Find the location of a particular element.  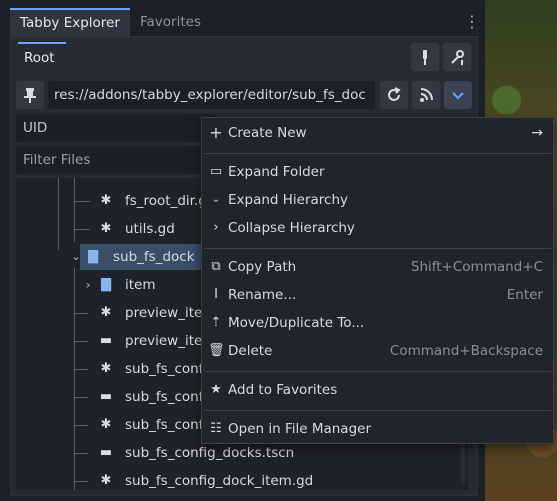

tools-button is located at coordinates (457, 57).